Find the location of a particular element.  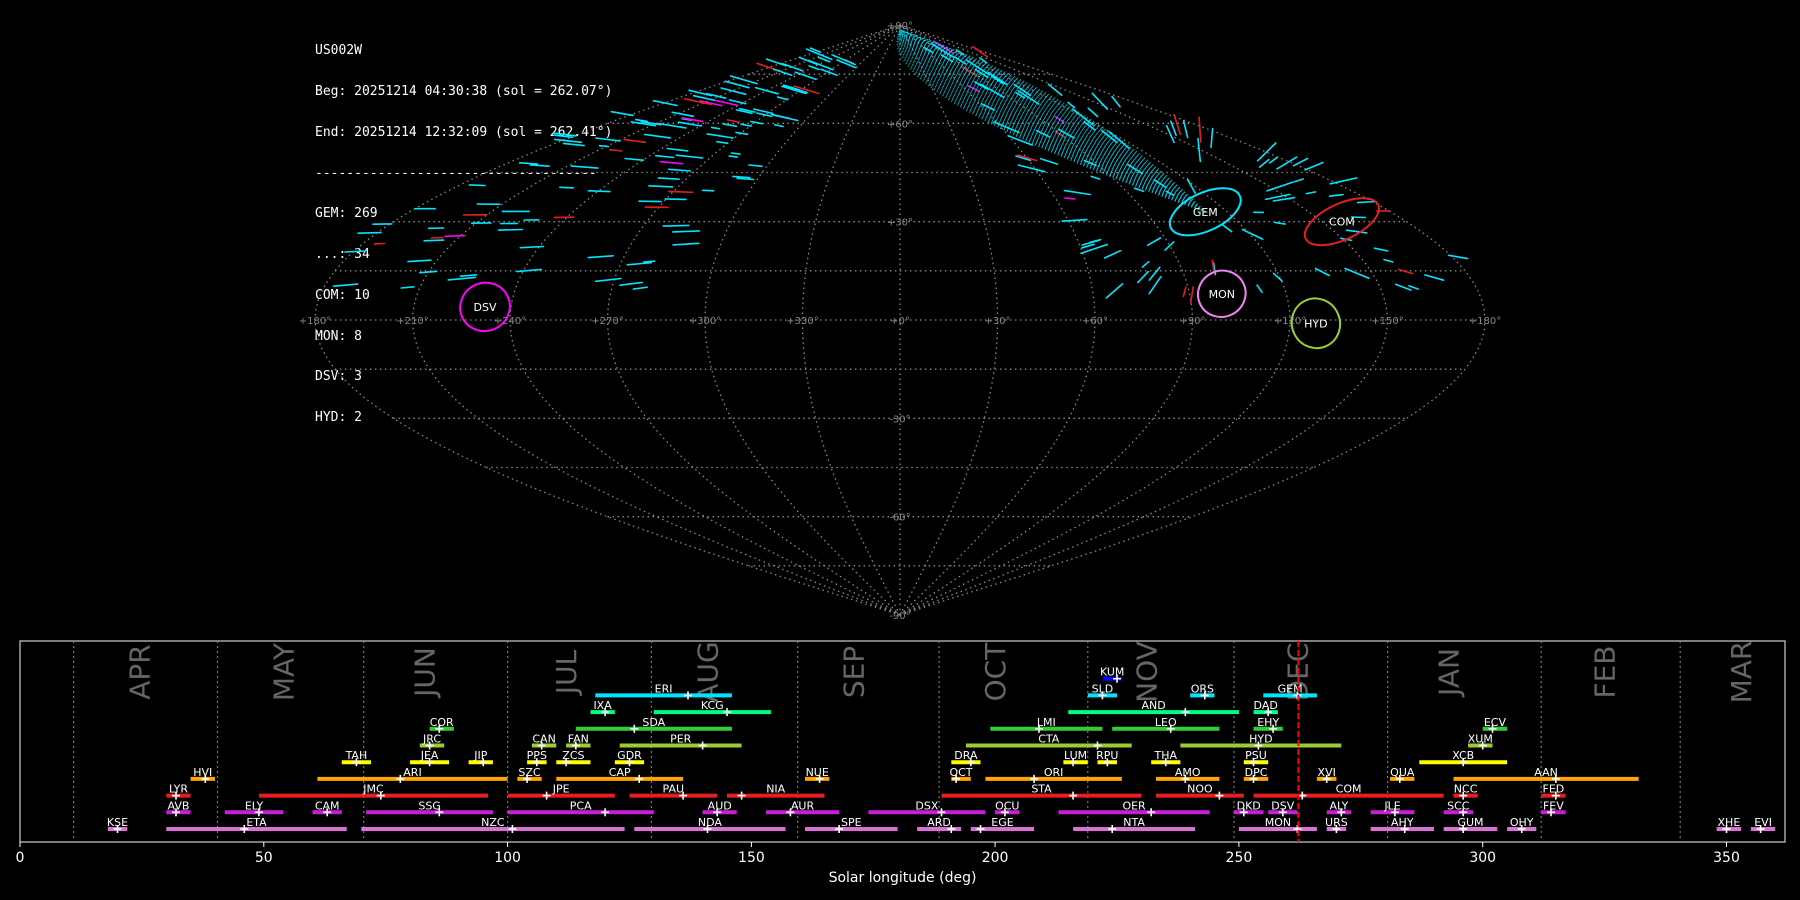

shower-label: AMO is located at coordinates (1188, 772).